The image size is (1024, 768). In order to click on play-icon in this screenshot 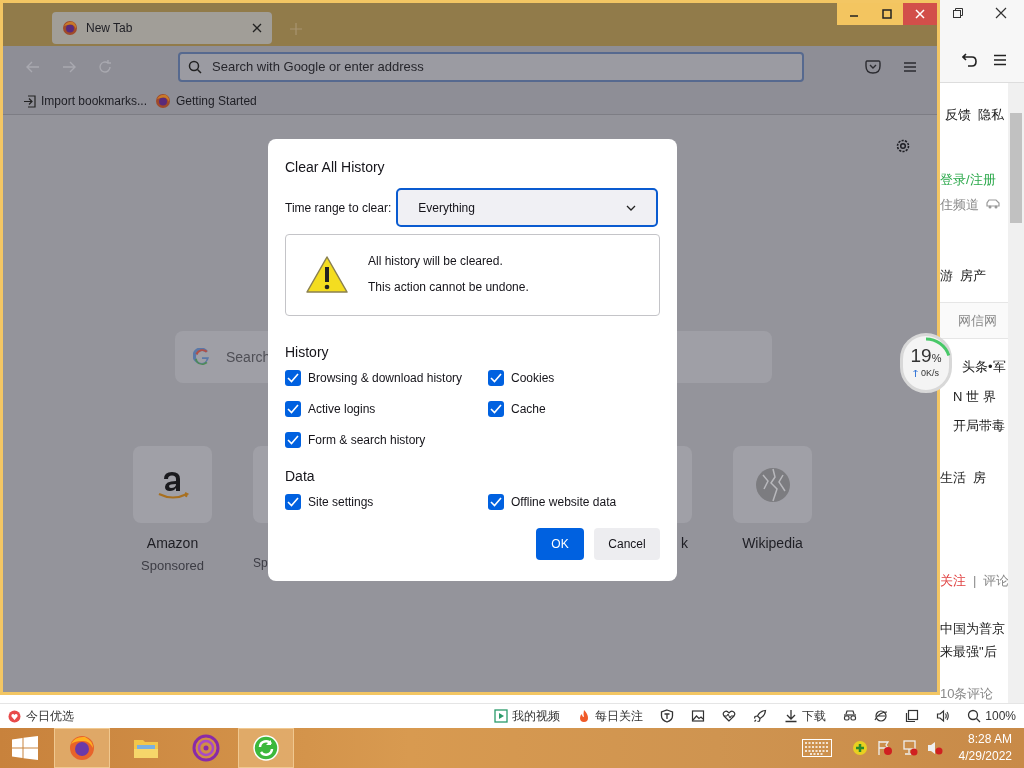, I will do `click(501, 716)`.